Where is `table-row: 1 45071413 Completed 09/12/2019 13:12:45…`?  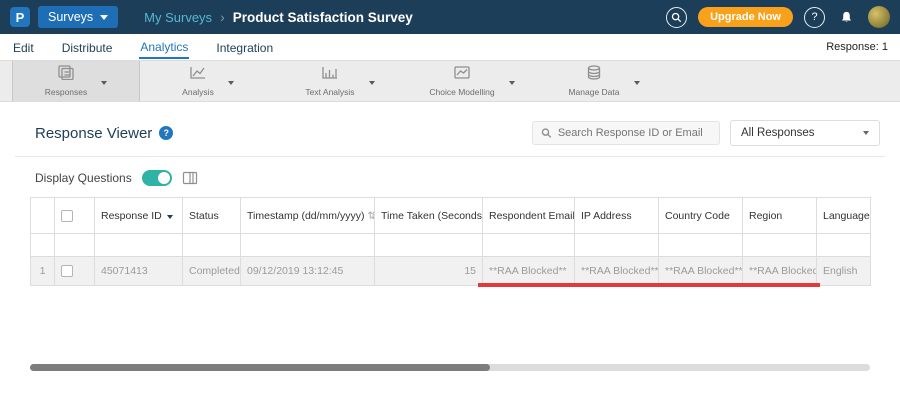 table-row: 1 45071413 Completed 09/12/2019 13:12:45… is located at coordinates (450, 271).